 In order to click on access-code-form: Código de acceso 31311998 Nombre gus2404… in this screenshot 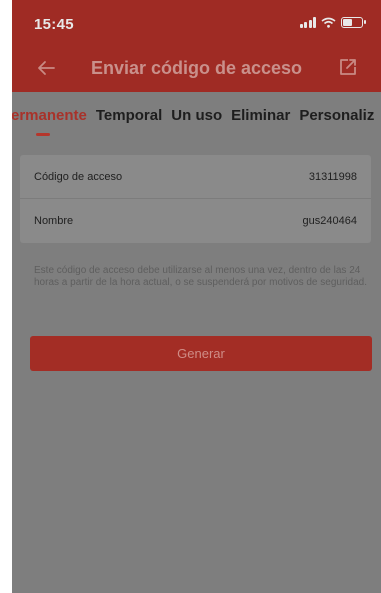, I will do `click(195, 199)`.